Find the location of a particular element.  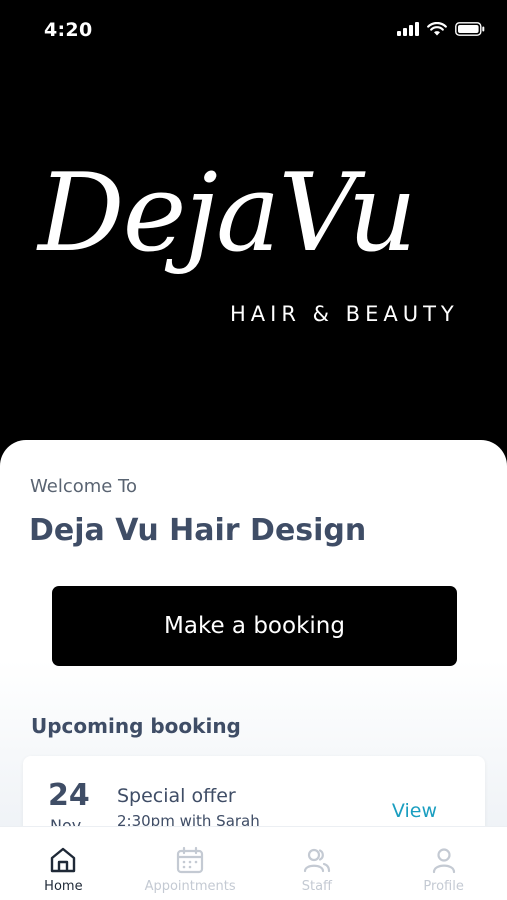

status-icons is located at coordinates (441, 29).